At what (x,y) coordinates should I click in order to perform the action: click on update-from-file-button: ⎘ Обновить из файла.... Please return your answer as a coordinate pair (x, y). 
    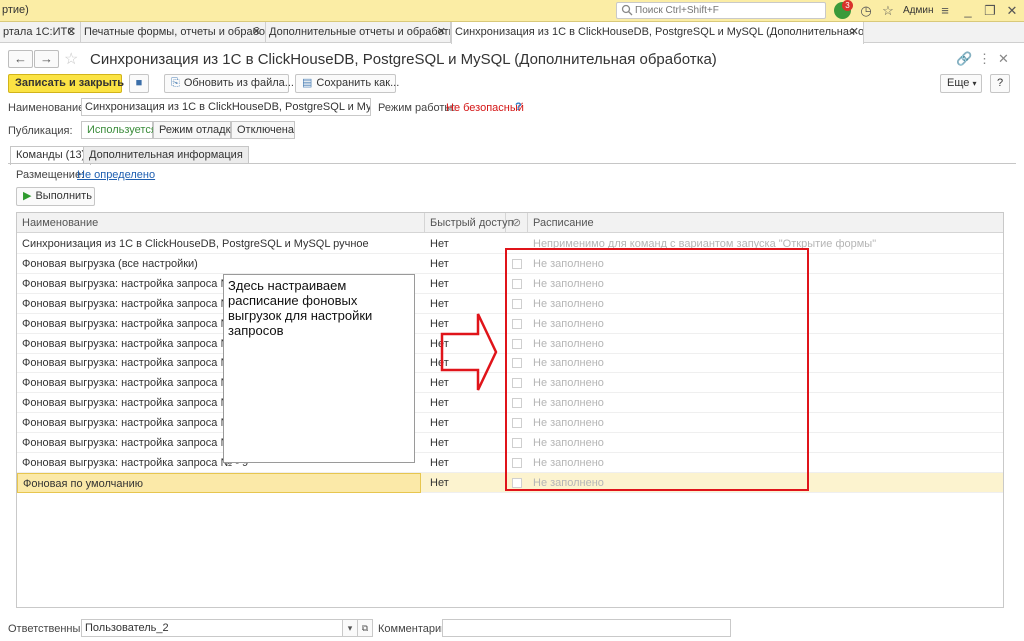
    Looking at the image, I should click on (229, 83).